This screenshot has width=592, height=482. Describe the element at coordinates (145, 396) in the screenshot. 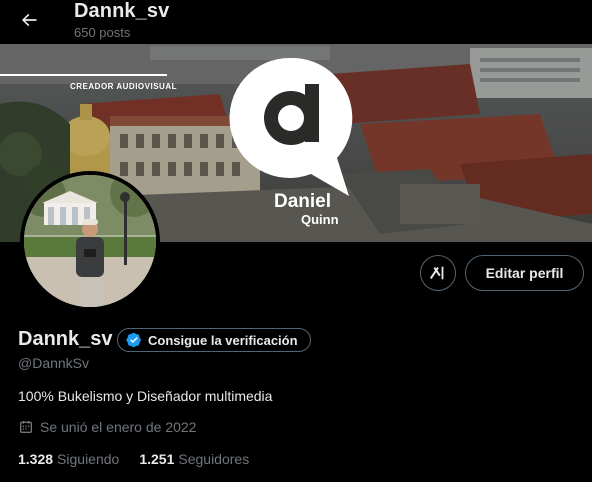

I see `profile-bio: 100% Bukelismo y Diseñador multimedia` at that location.